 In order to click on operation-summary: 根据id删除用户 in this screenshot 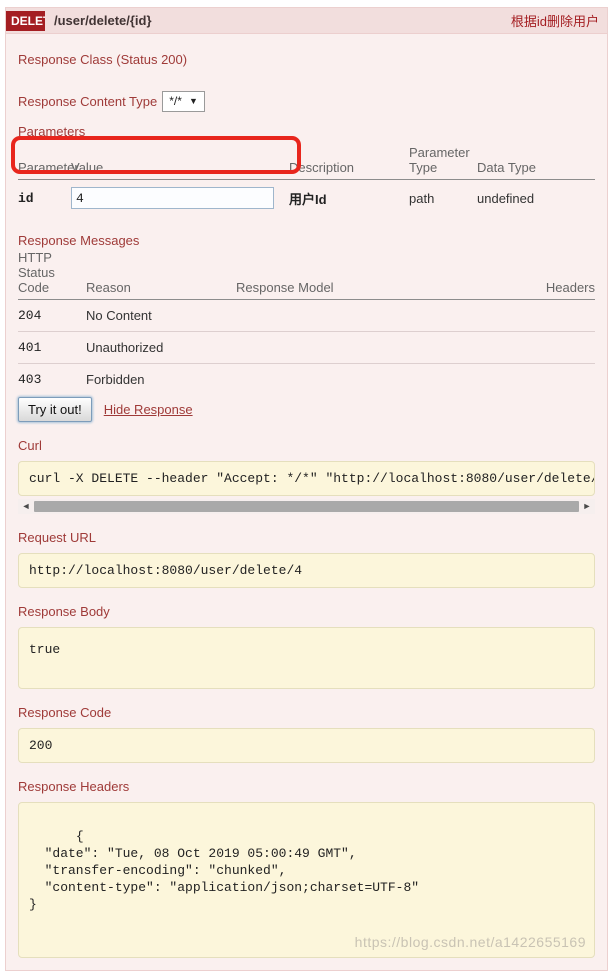, I will do `click(554, 21)`.